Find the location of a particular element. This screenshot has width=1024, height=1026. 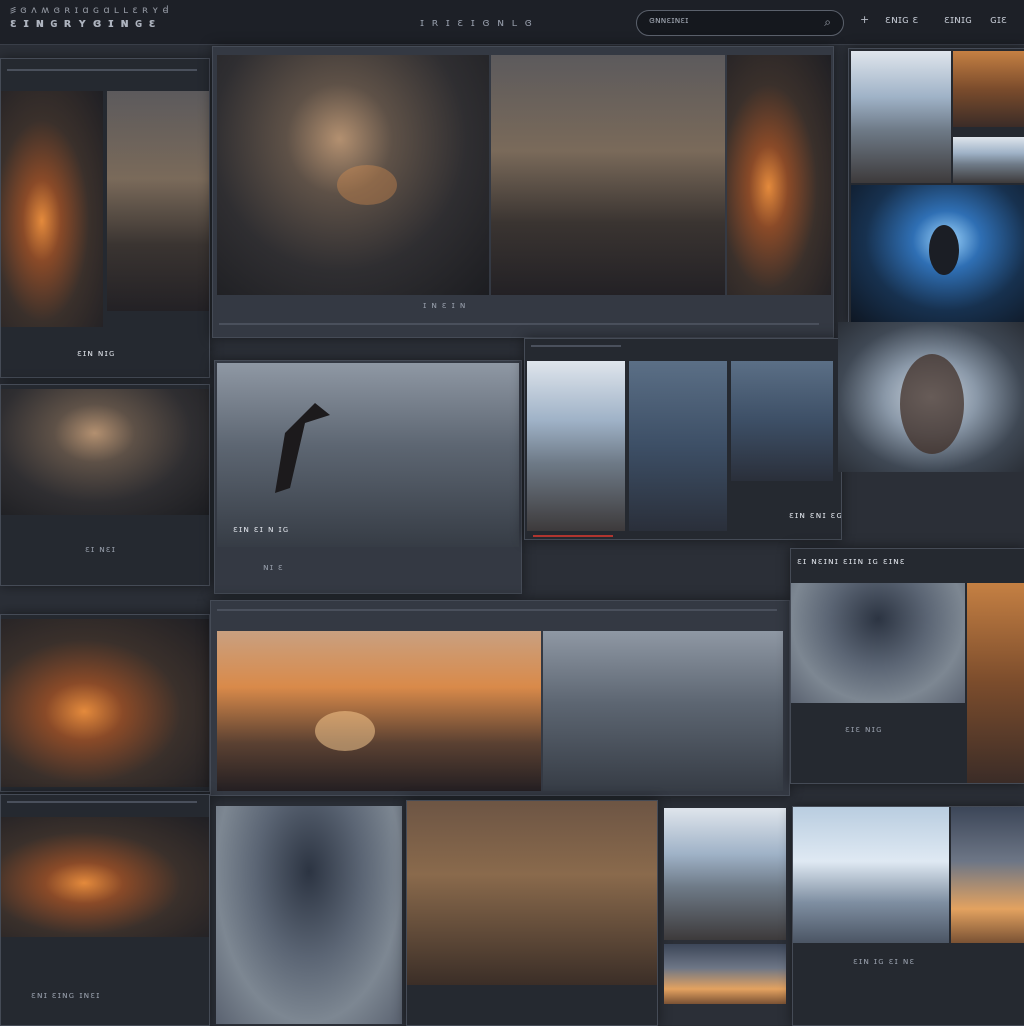

thumbnail-subtitle: ɴɪ ɛ is located at coordinates (273, 568).